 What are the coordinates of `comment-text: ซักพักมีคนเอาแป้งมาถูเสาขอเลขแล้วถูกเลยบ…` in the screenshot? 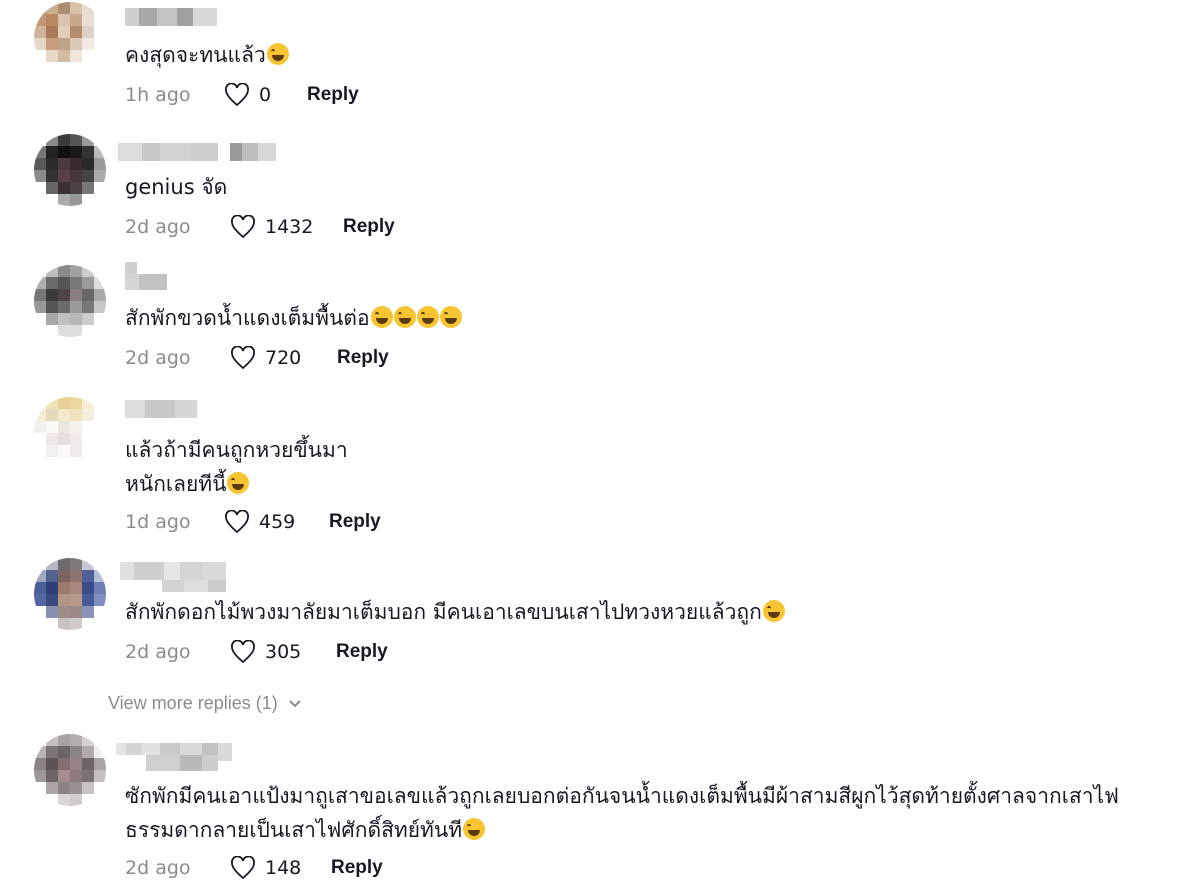 It's located at (622, 813).